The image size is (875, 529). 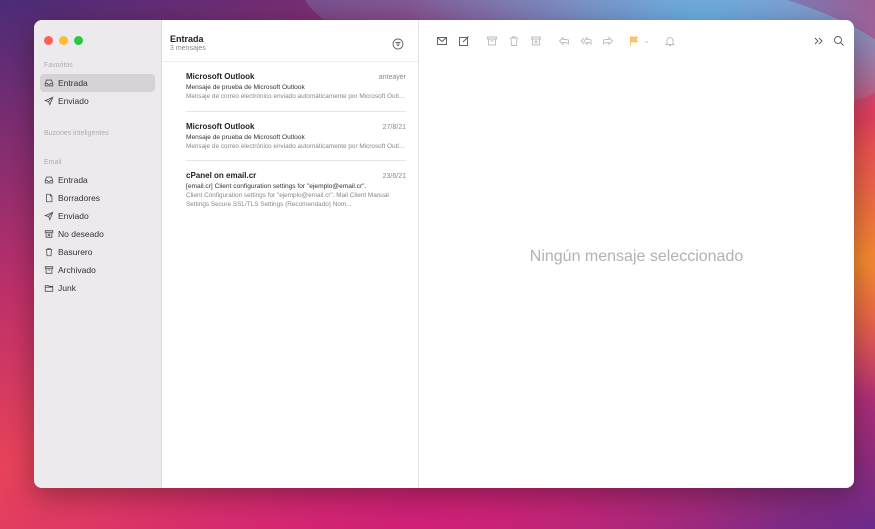 I want to click on toolbar, so click(x=636, y=41).